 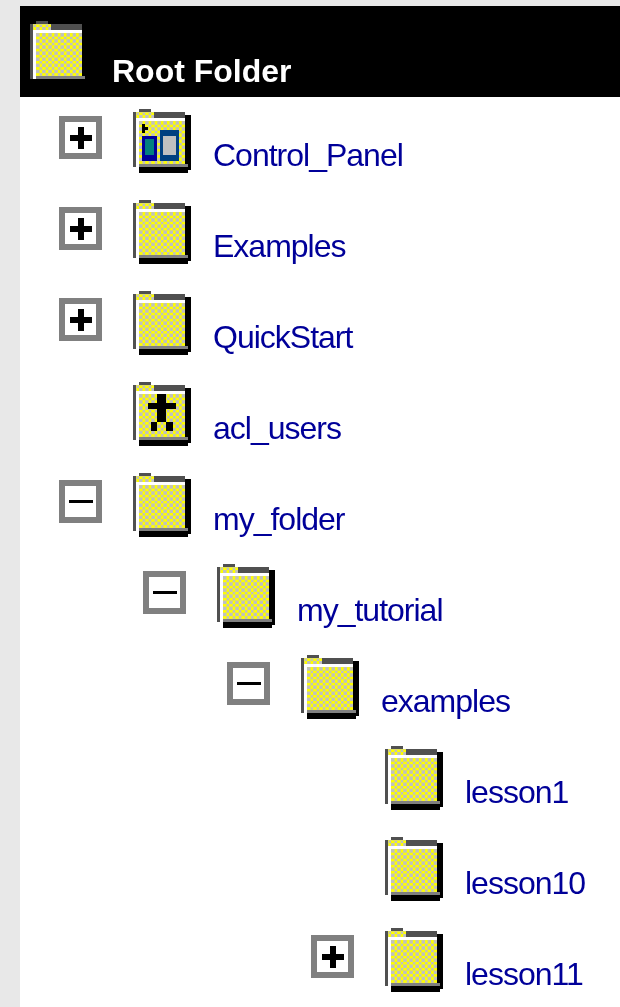 What do you see at coordinates (524, 974) in the screenshot?
I see `tree-item-link: lesson11` at bounding box center [524, 974].